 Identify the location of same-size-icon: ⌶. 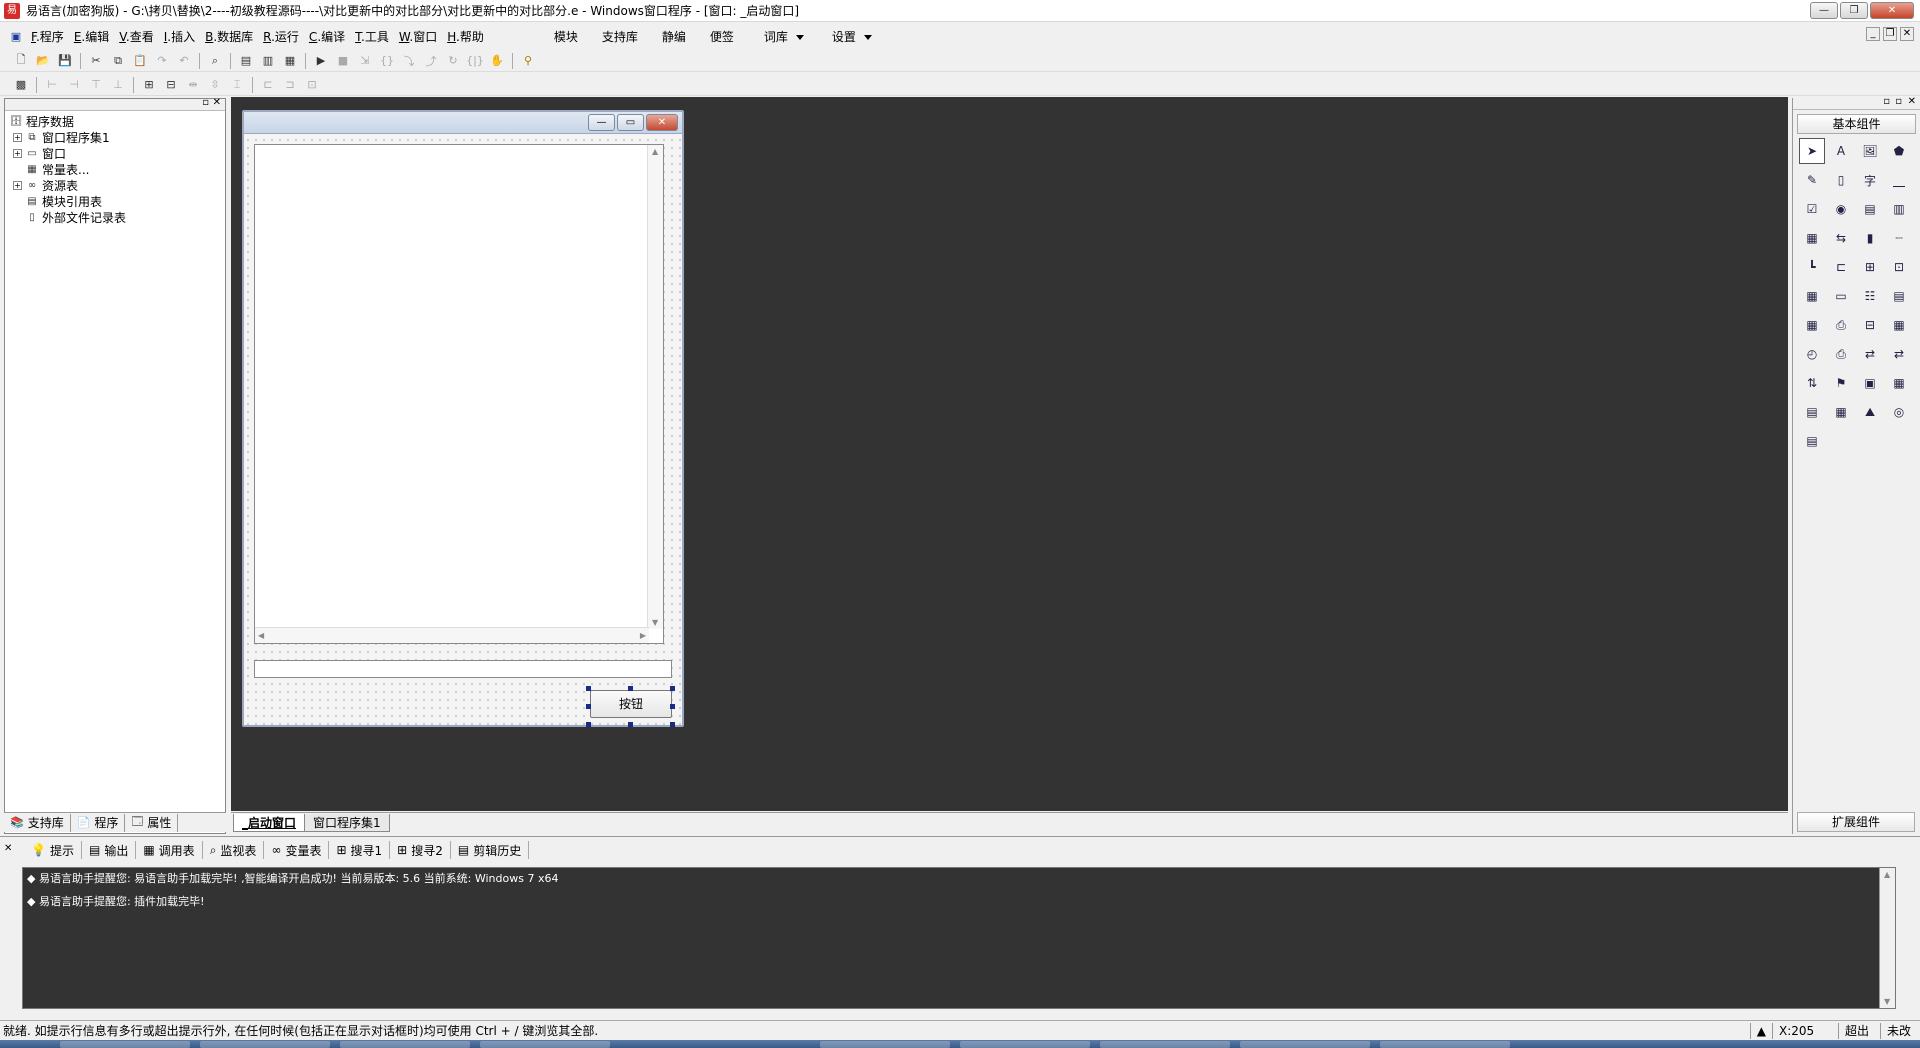
(237, 85).